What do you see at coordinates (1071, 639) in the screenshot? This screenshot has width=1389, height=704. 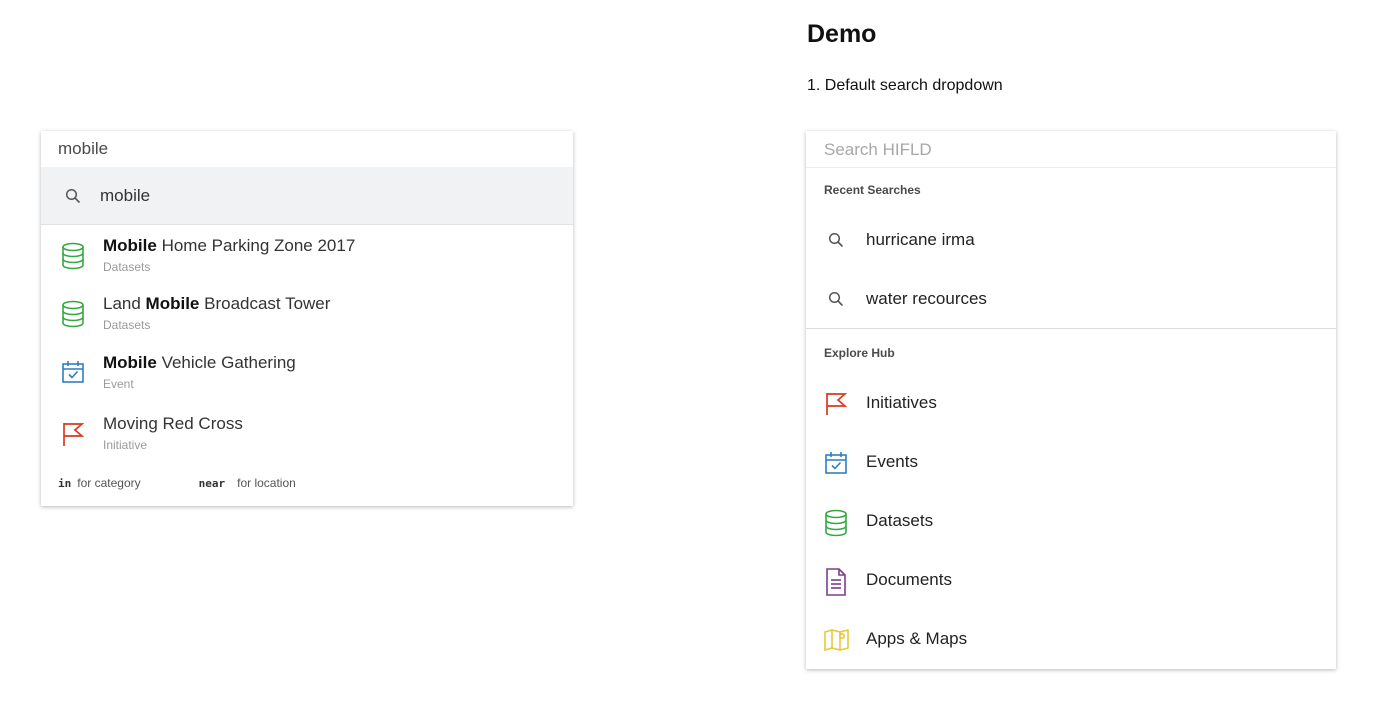 I see `explore-item-apps-maps: Apps & Maps` at bounding box center [1071, 639].